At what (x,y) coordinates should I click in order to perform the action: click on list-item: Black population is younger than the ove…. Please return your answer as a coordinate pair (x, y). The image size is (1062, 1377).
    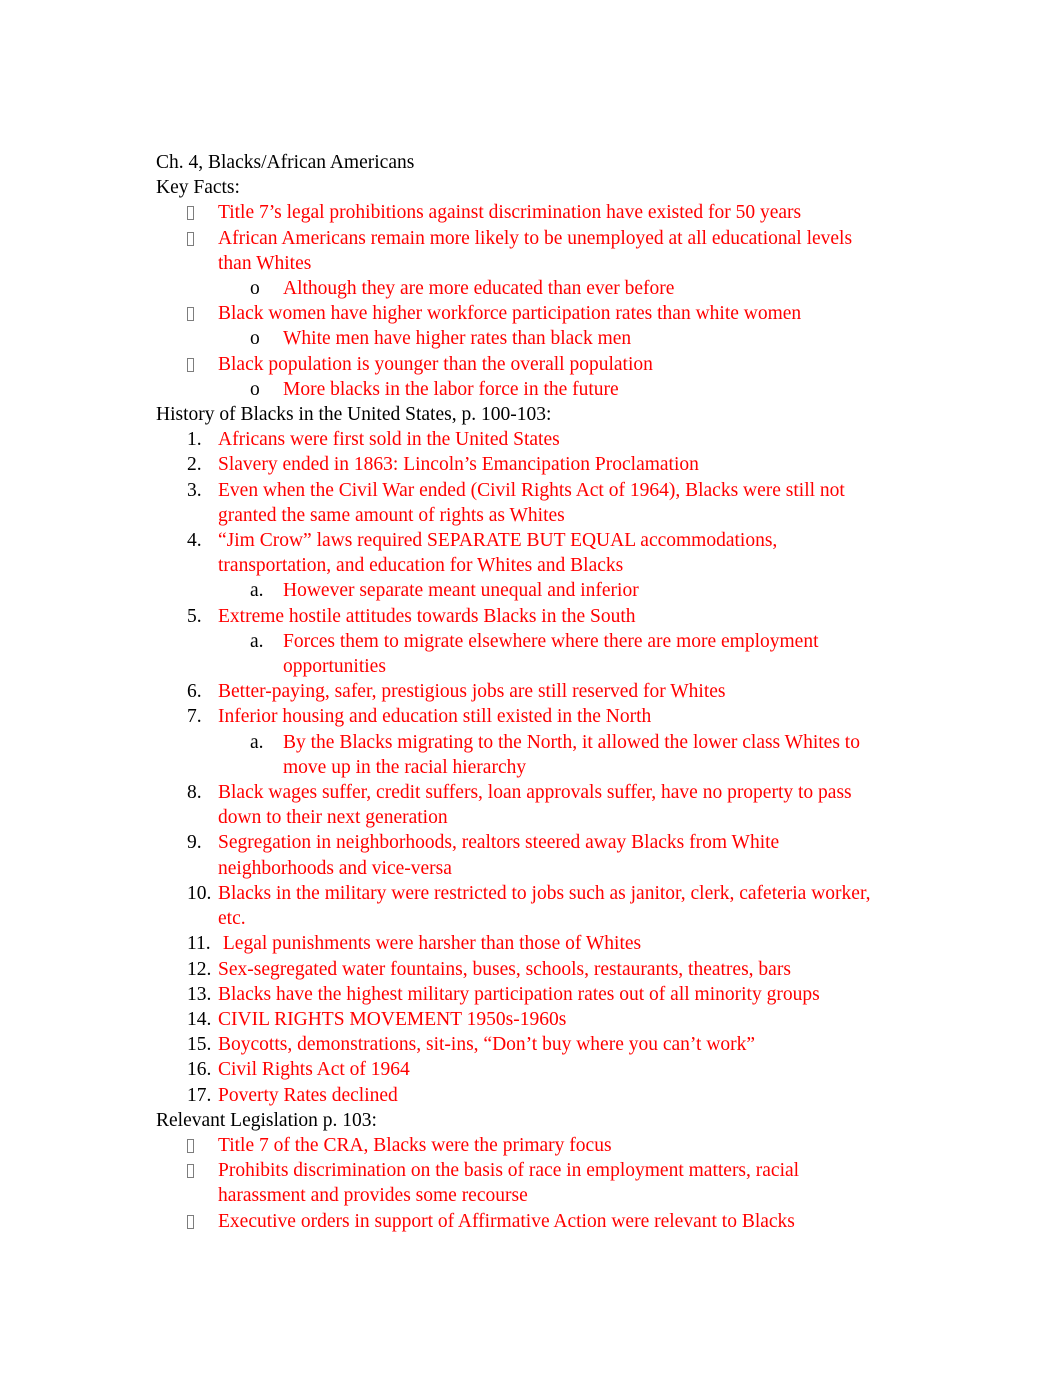
    Looking at the image, I should click on (516, 364).